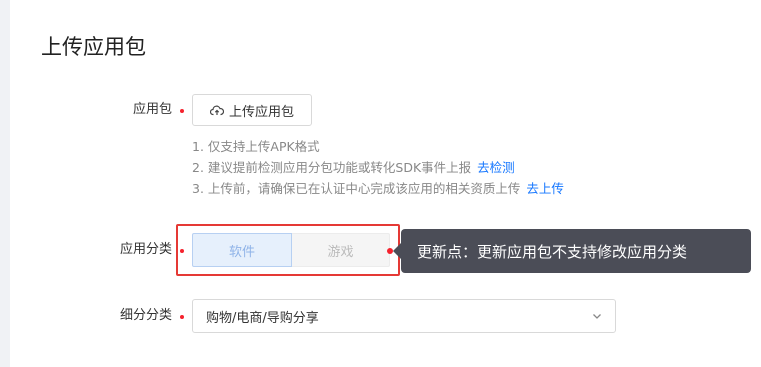  Describe the element at coordinates (261, 112) in the screenshot. I see `upload-button-label: 上传应用包` at that location.